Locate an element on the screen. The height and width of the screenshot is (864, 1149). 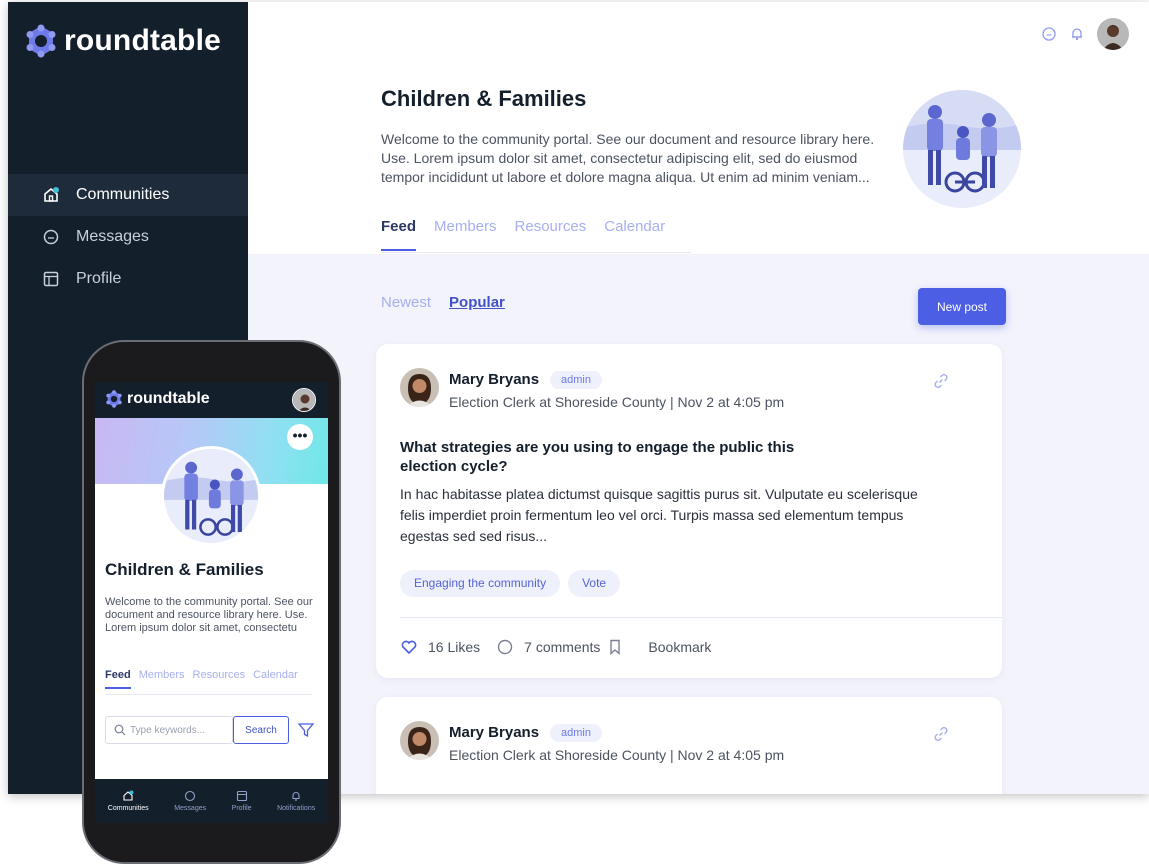
heart-icon is located at coordinates (409, 647).